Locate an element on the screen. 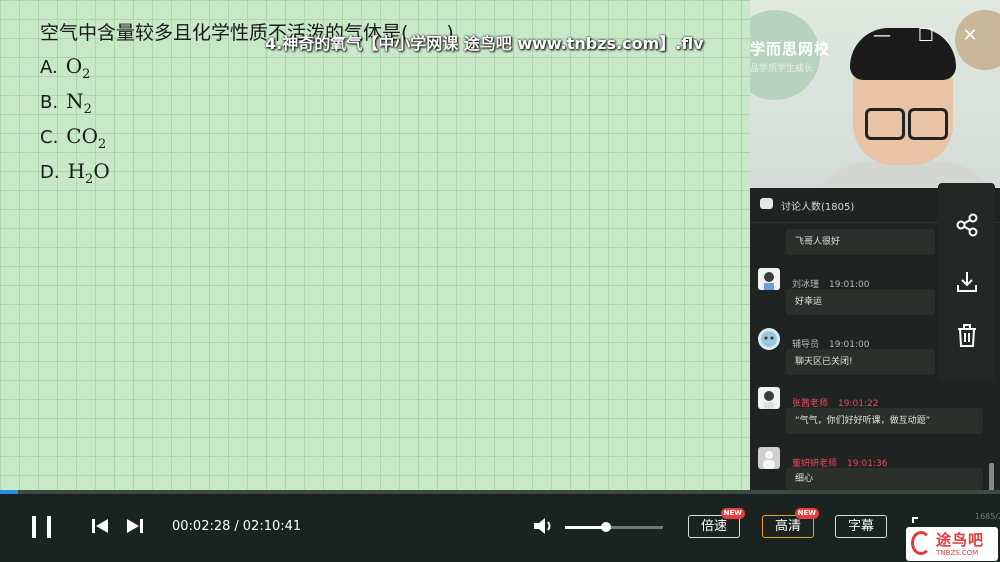  chat-bubble: 好幸运 is located at coordinates (860, 302).